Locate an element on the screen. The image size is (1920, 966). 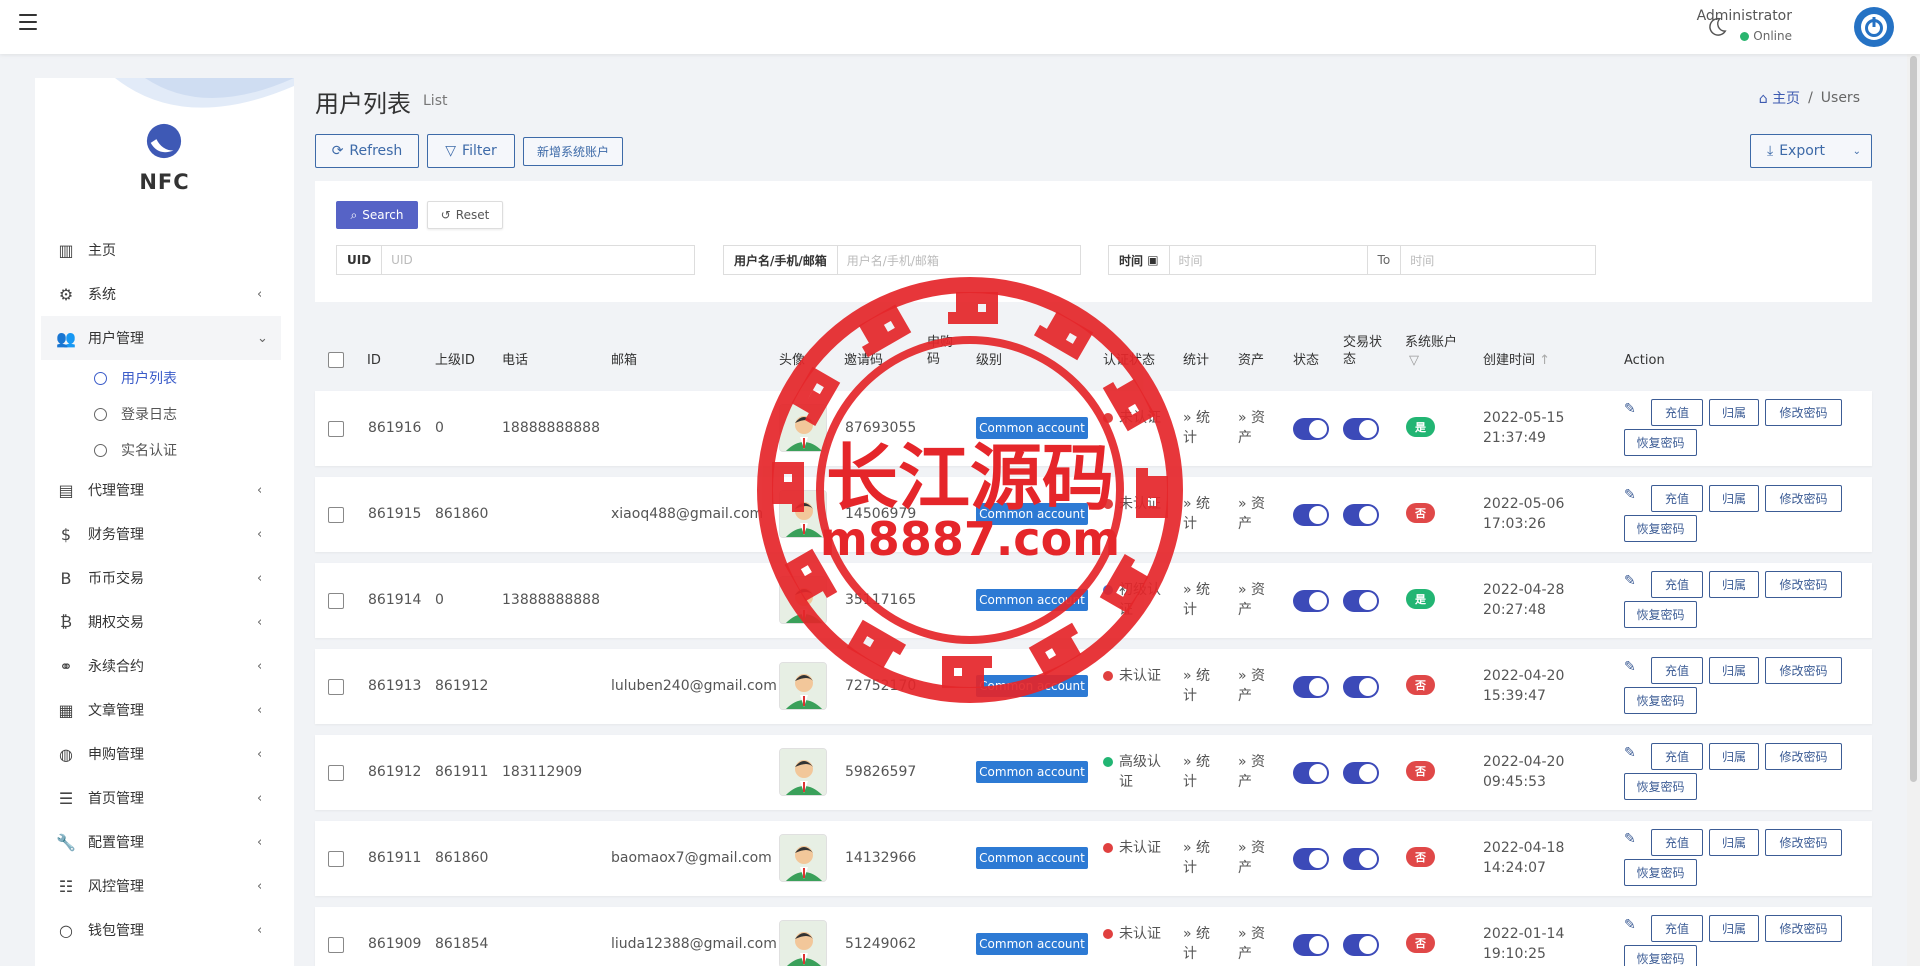
sidebar-item-7: ⚭ 永续合约 ‹ is located at coordinates (161, 666).